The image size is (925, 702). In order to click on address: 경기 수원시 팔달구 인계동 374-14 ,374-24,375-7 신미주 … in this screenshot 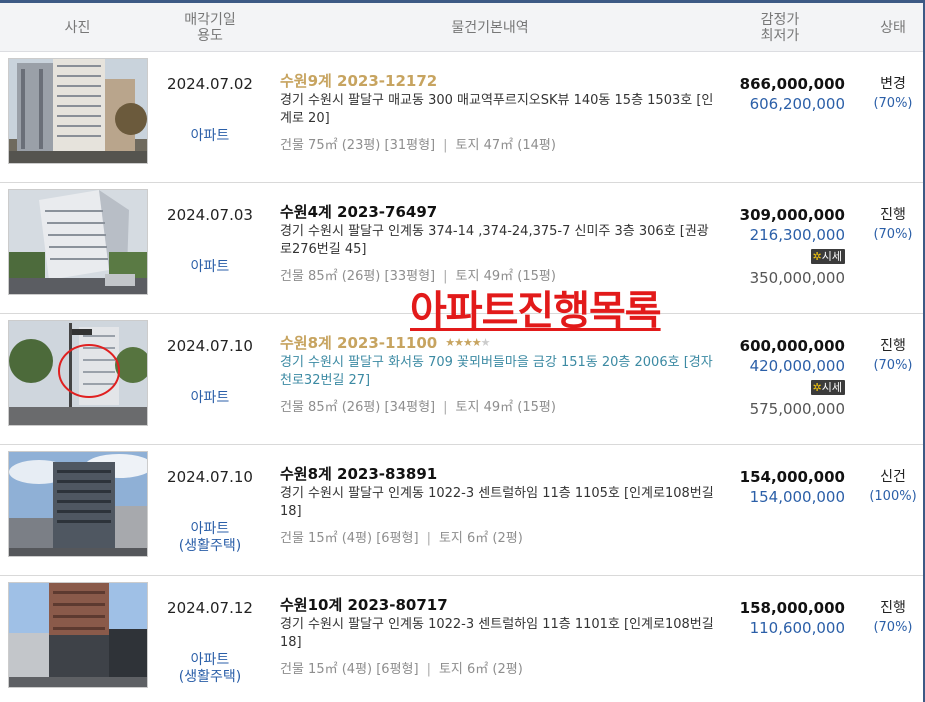, I will do `click(494, 240)`.